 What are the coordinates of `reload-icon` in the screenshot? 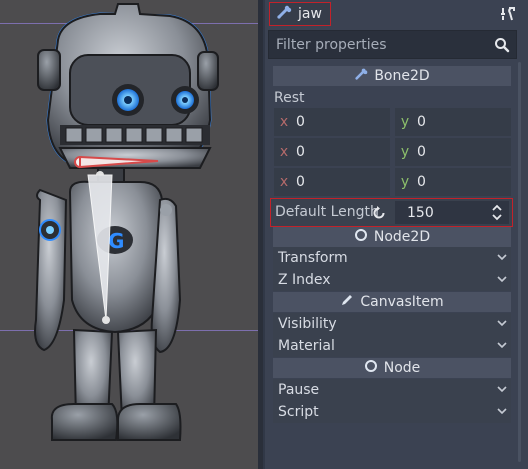 It's located at (379, 215).